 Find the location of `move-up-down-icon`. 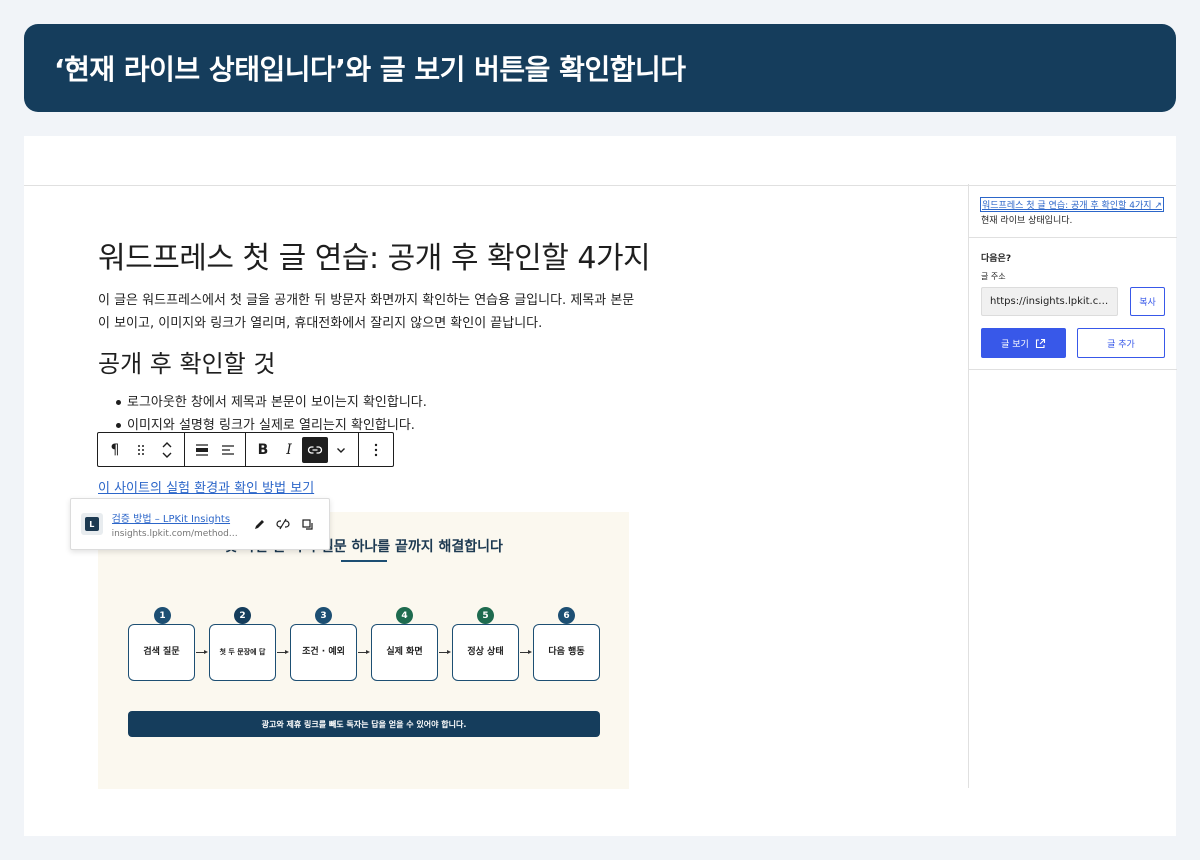

move-up-down-icon is located at coordinates (167, 450).